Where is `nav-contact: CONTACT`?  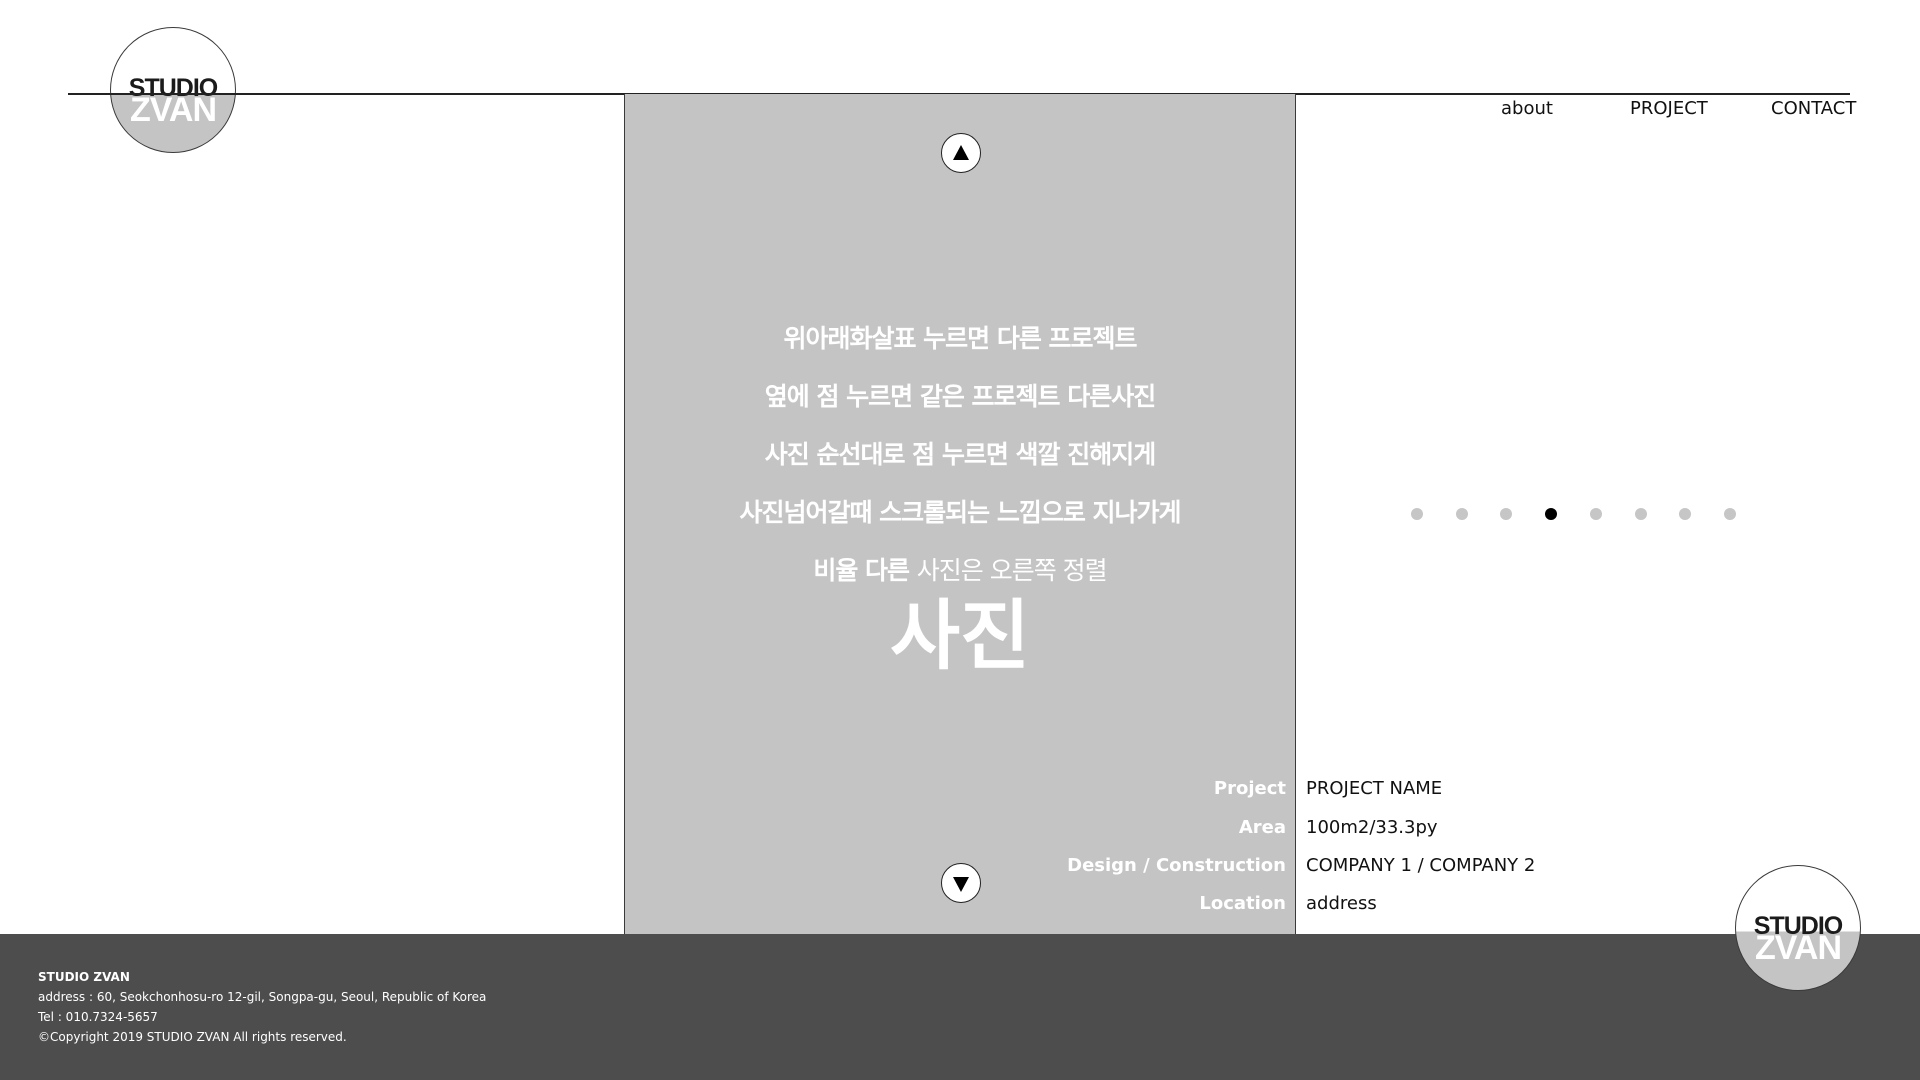 nav-contact: CONTACT is located at coordinates (1813, 109).